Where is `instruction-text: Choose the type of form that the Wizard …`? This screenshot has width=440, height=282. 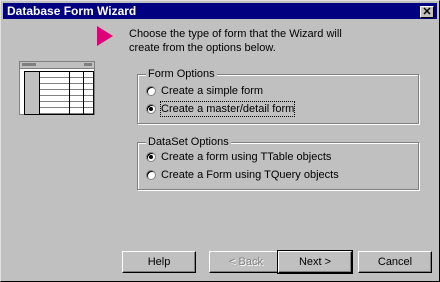 instruction-text: Choose the type of form that the Wizard … is located at coordinates (235, 41).